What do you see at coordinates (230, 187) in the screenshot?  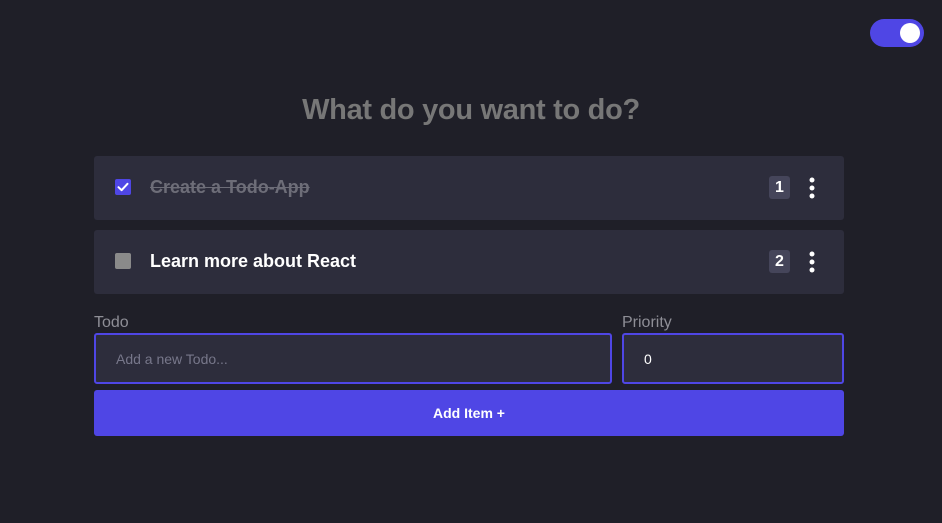 I see `todo-text: Create a Todo-App` at bounding box center [230, 187].